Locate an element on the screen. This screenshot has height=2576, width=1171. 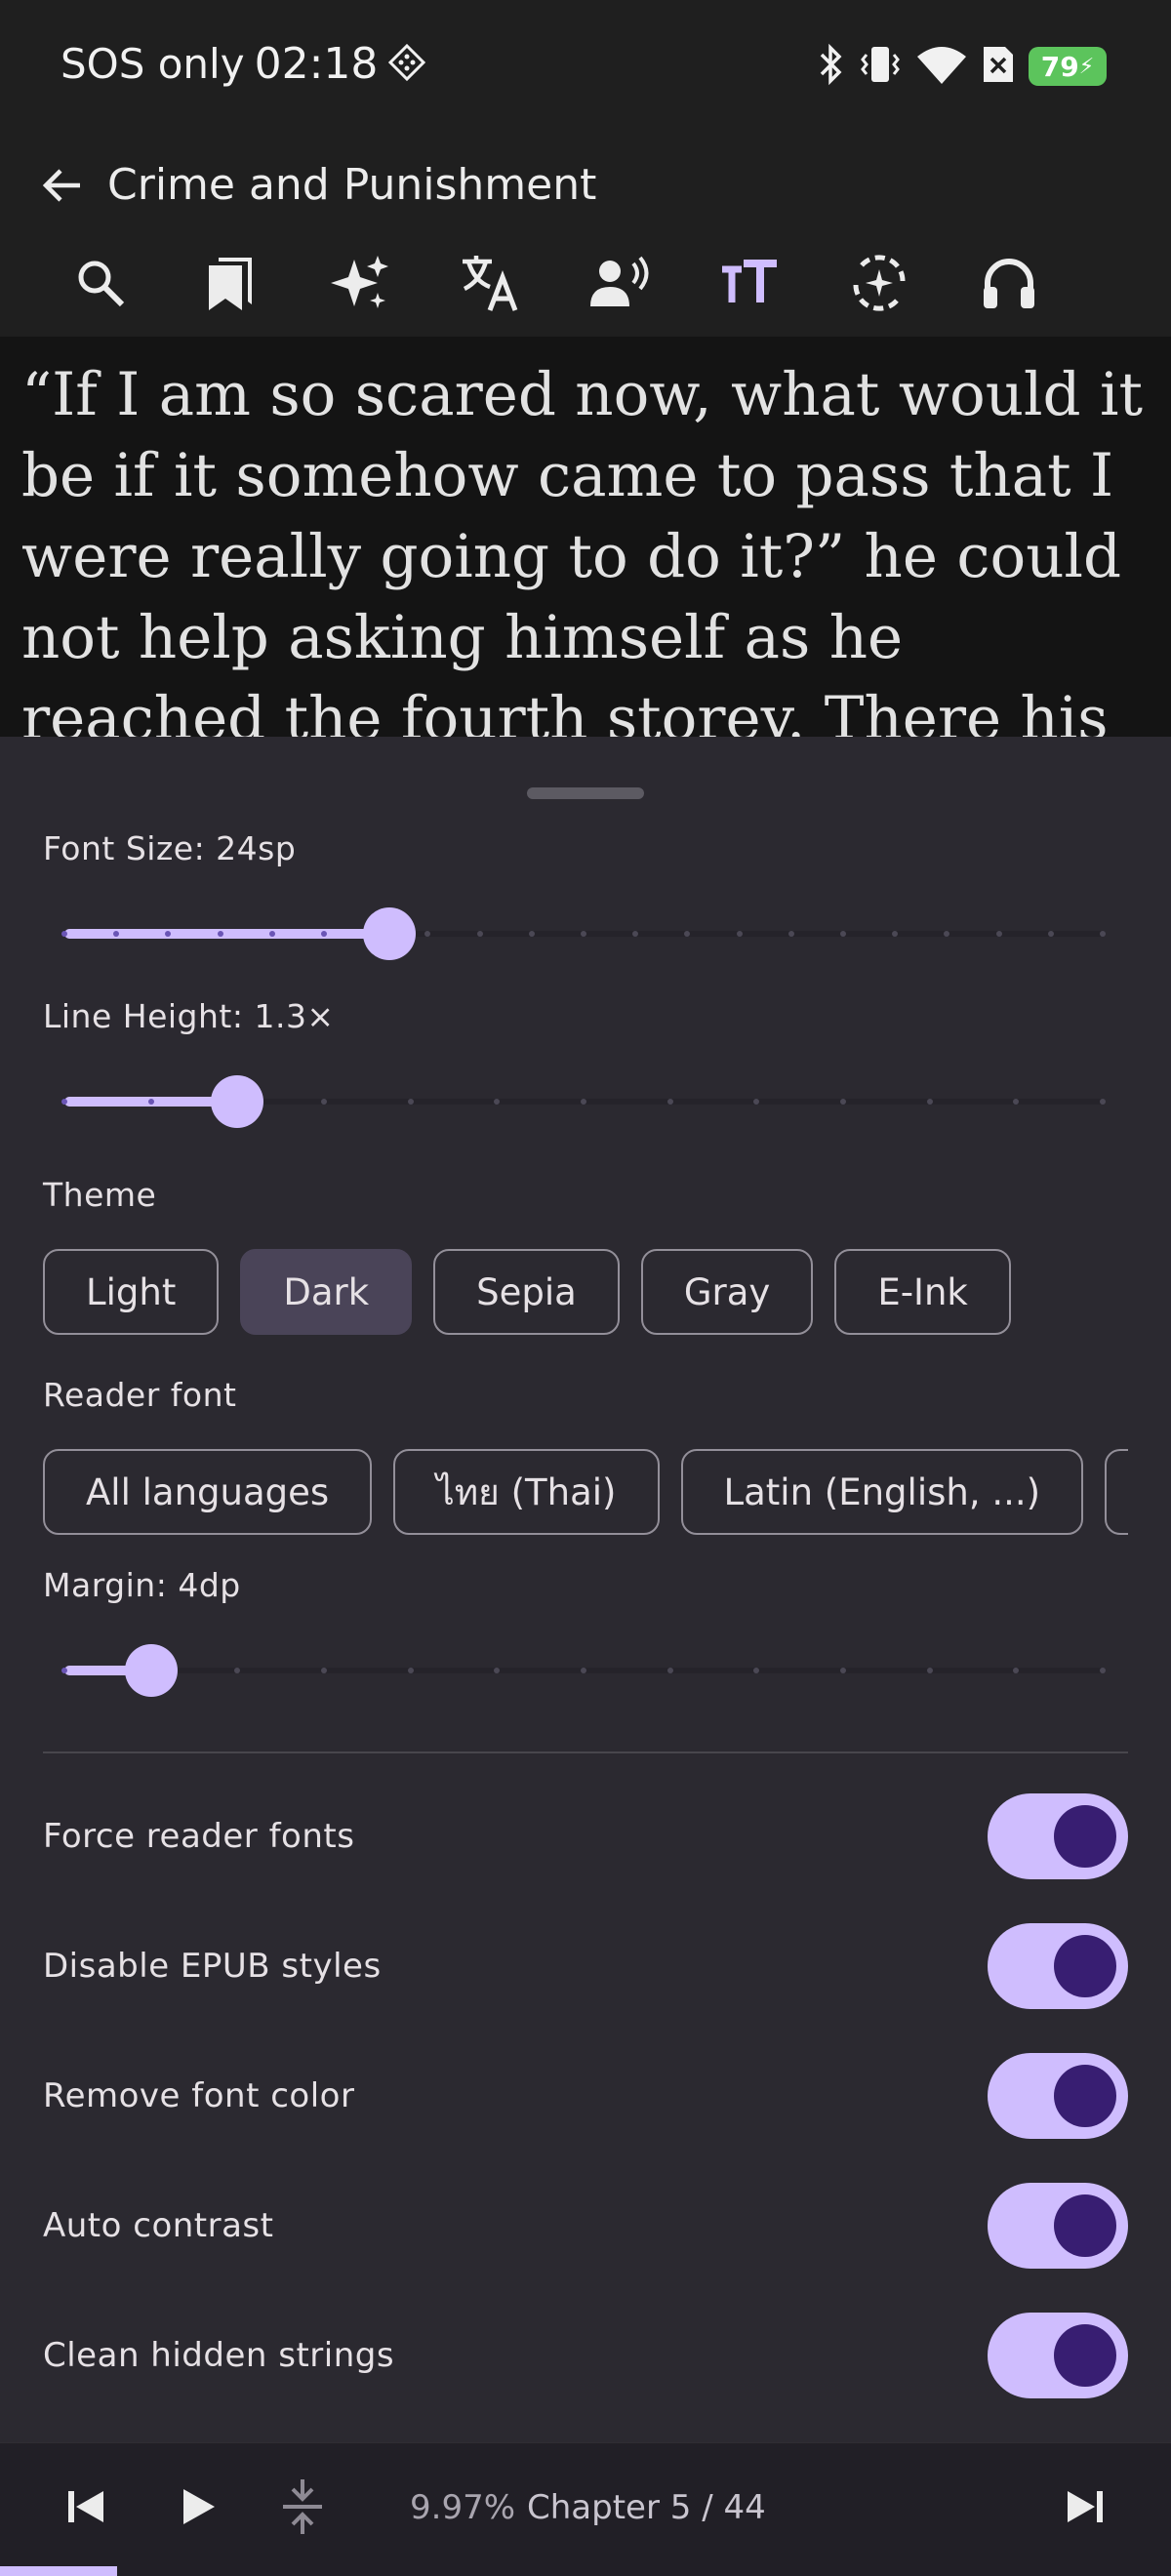
font-chip-latin: Latin (English, ...) is located at coordinates (882, 1492).